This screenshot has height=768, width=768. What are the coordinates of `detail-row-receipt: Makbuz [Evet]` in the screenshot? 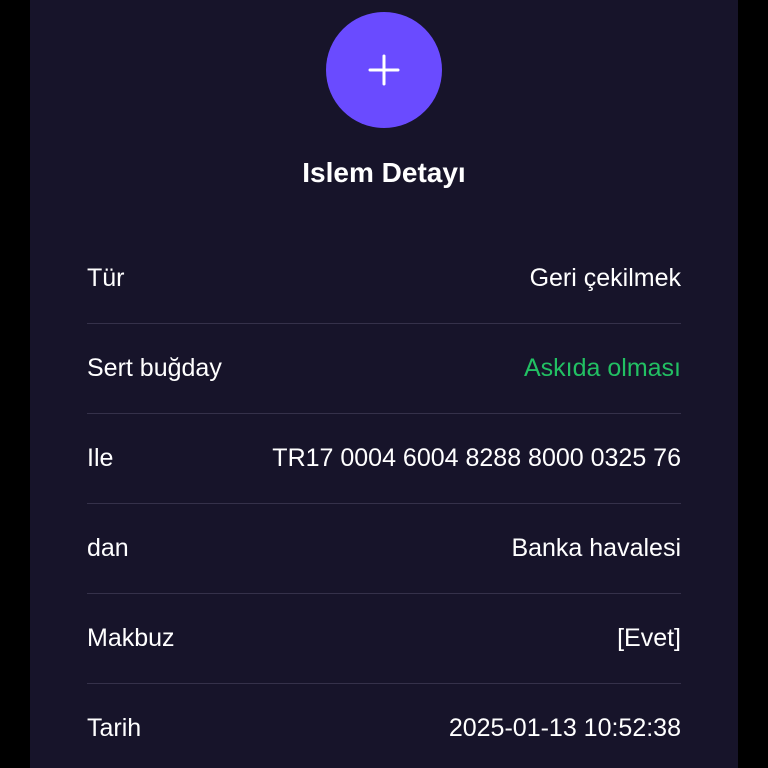 It's located at (384, 639).